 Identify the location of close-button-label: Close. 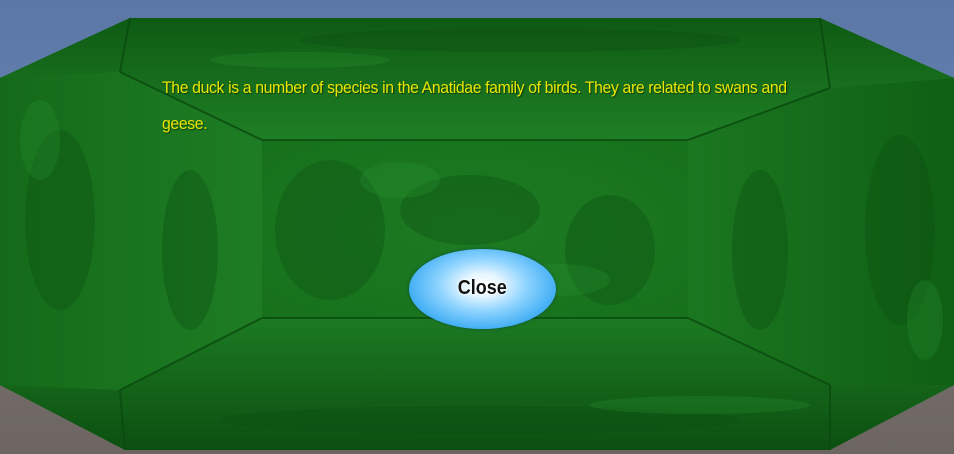
(482, 287).